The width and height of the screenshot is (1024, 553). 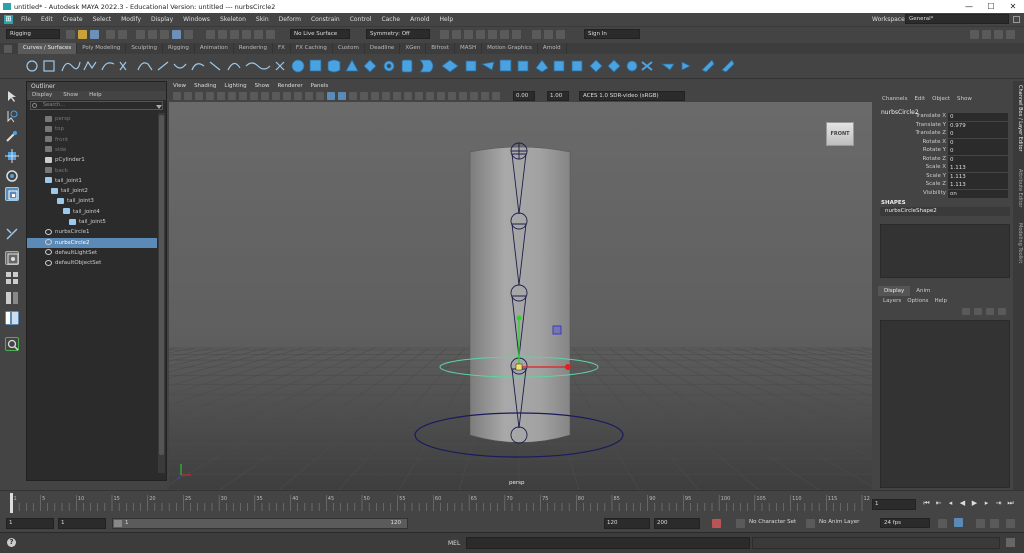 I want to click on symmetry-dropdown: Symmetry: Off, so click(x=398, y=34).